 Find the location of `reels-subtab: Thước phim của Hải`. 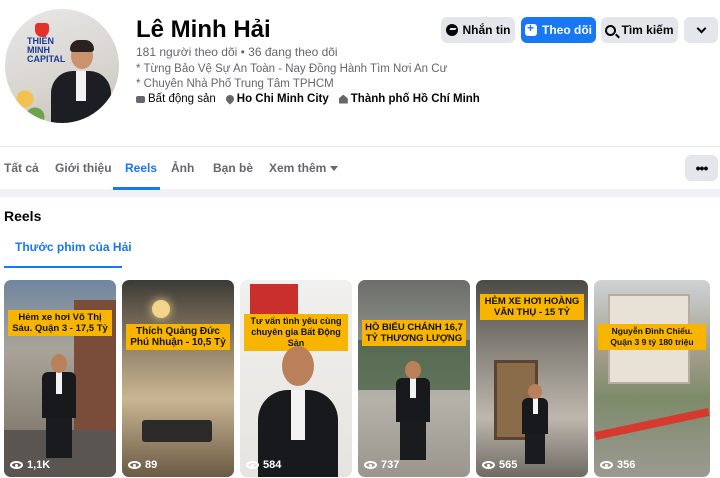

reels-subtab: Thước phim của Hải is located at coordinates (73, 247).